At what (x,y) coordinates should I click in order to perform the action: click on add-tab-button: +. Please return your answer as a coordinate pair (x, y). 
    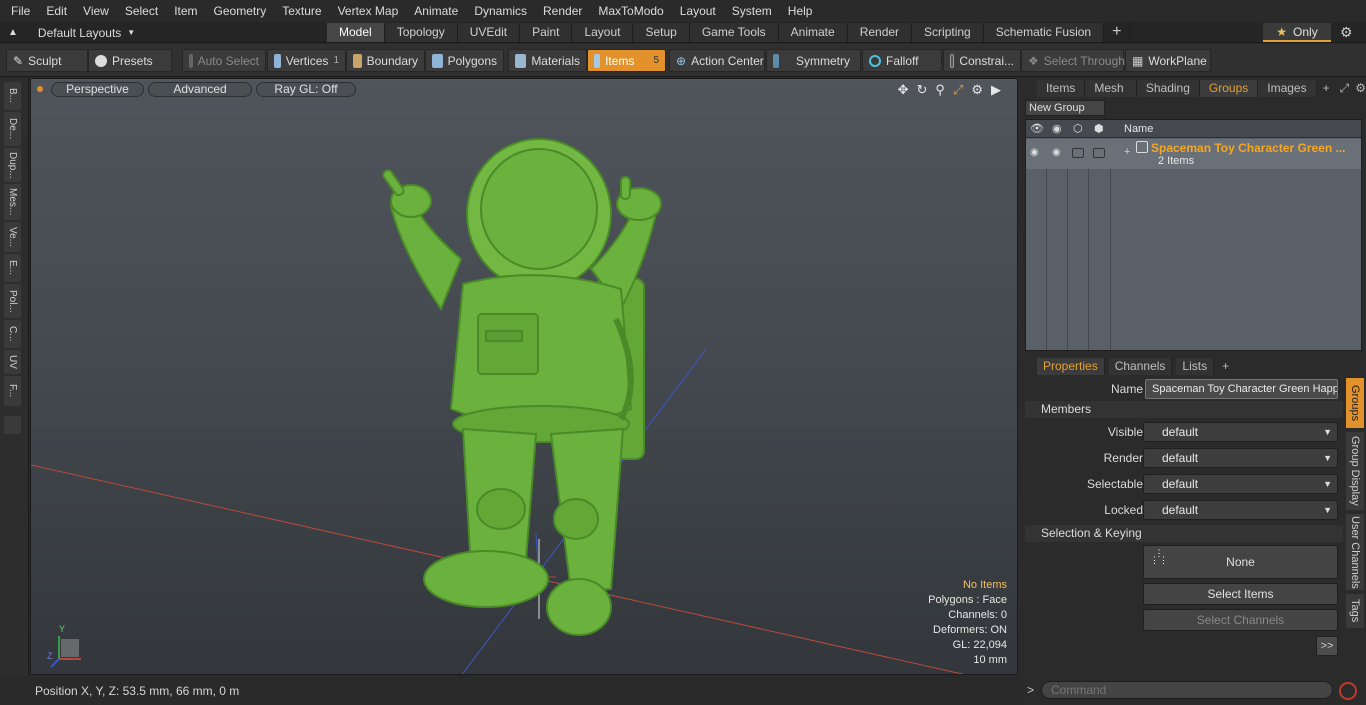
    Looking at the image, I should click on (1117, 32).